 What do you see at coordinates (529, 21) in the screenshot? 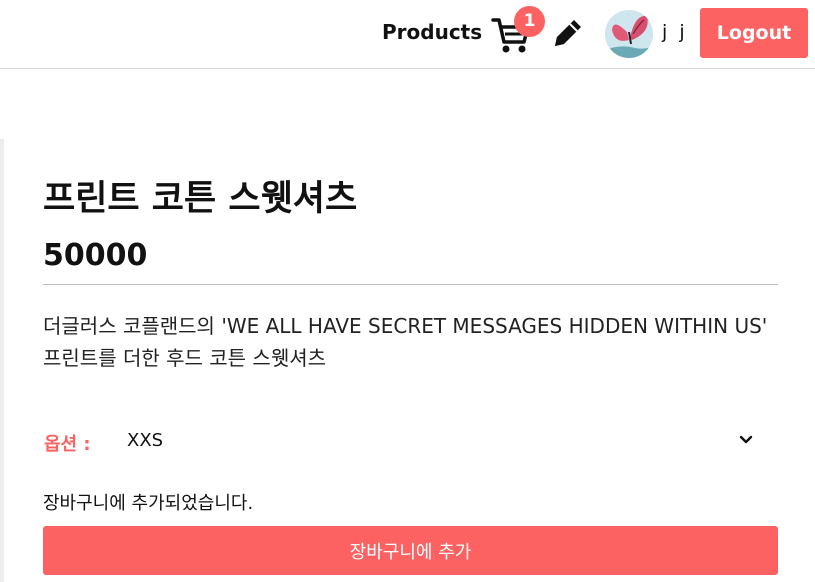
I see `cart-count-badge: 1` at bounding box center [529, 21].